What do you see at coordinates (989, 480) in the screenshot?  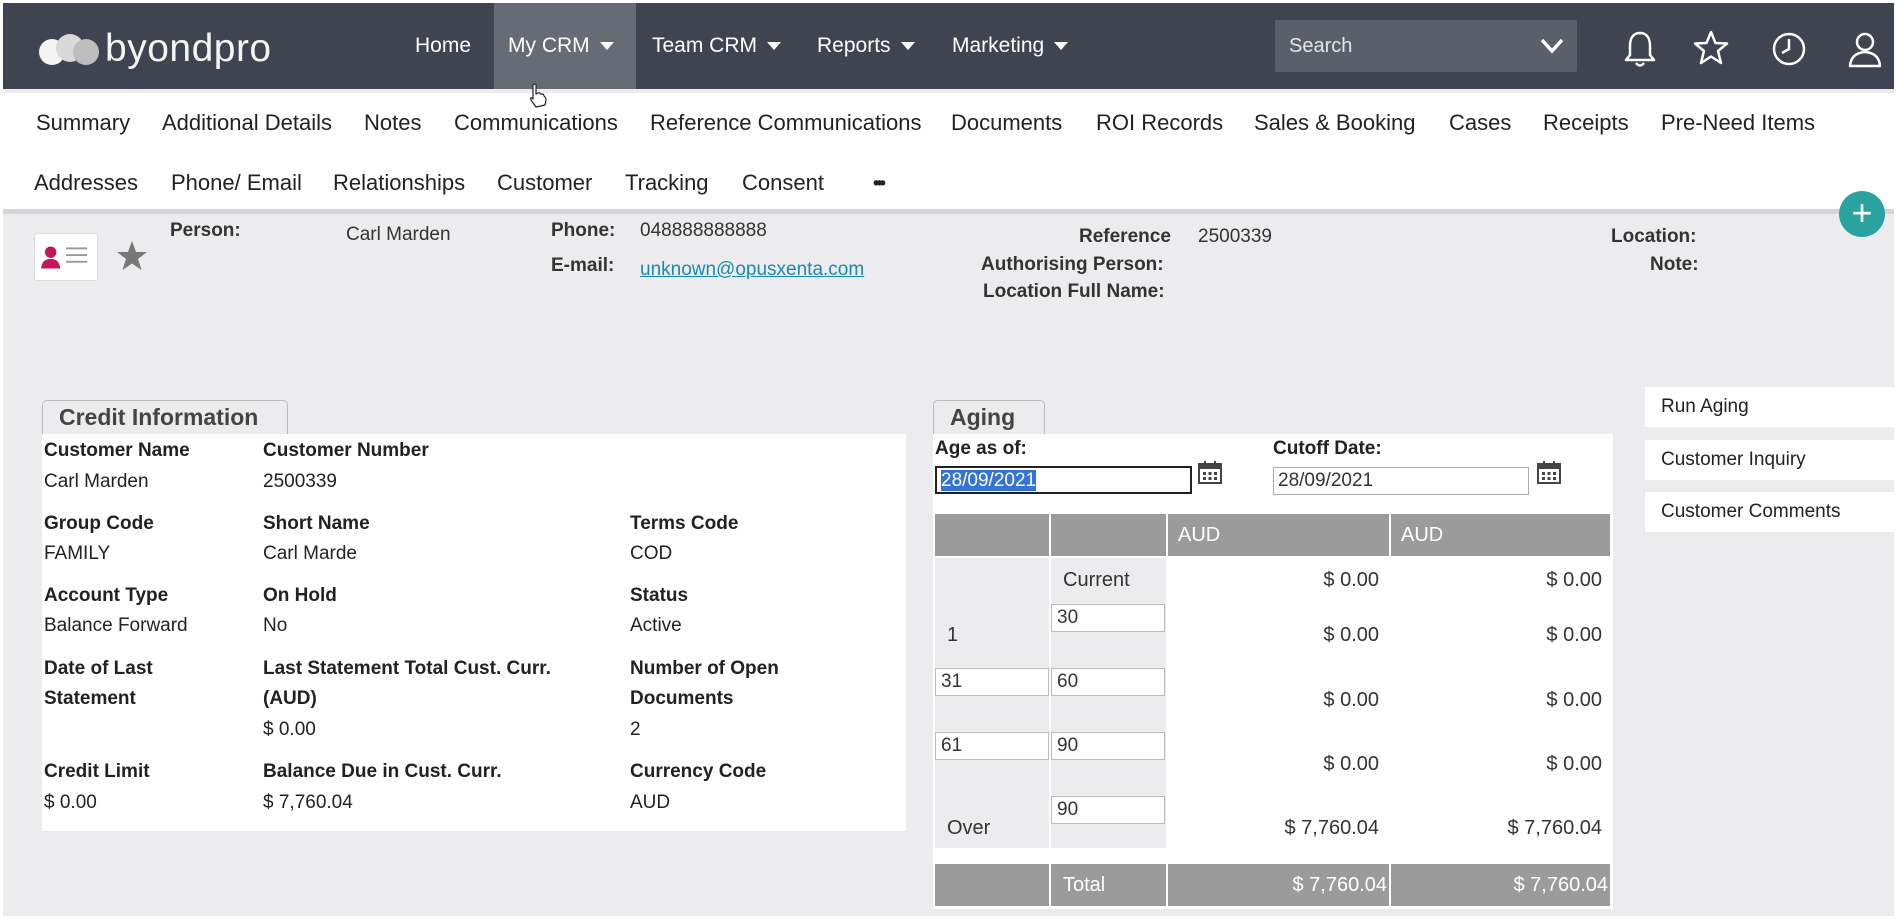 I see `age-as-of-value: 28/09/2021` at bounding box center [989, 480].